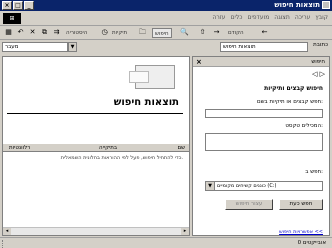 The width and height of the screenshot is (332, 248). Describe the element at coordinates (146, 102) in the screenshot. I see `results-title: תוצאות חיפוש` at that location.